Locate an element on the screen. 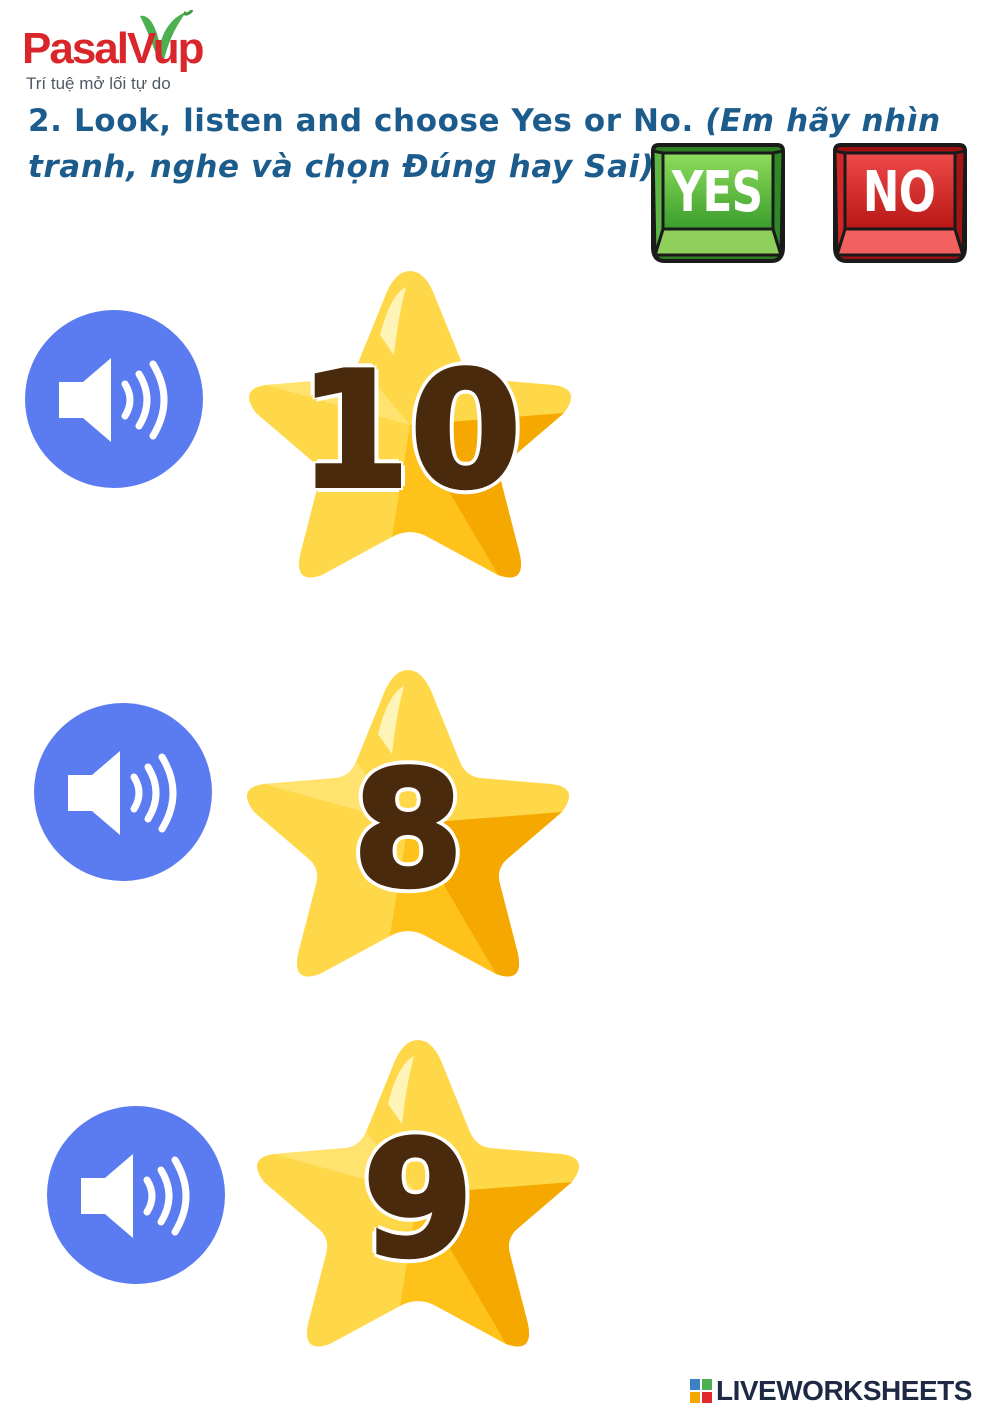 The width and height of the screenshot is (1000, 1414). star-number-3: 9 is located at coordinates (417, 1199).